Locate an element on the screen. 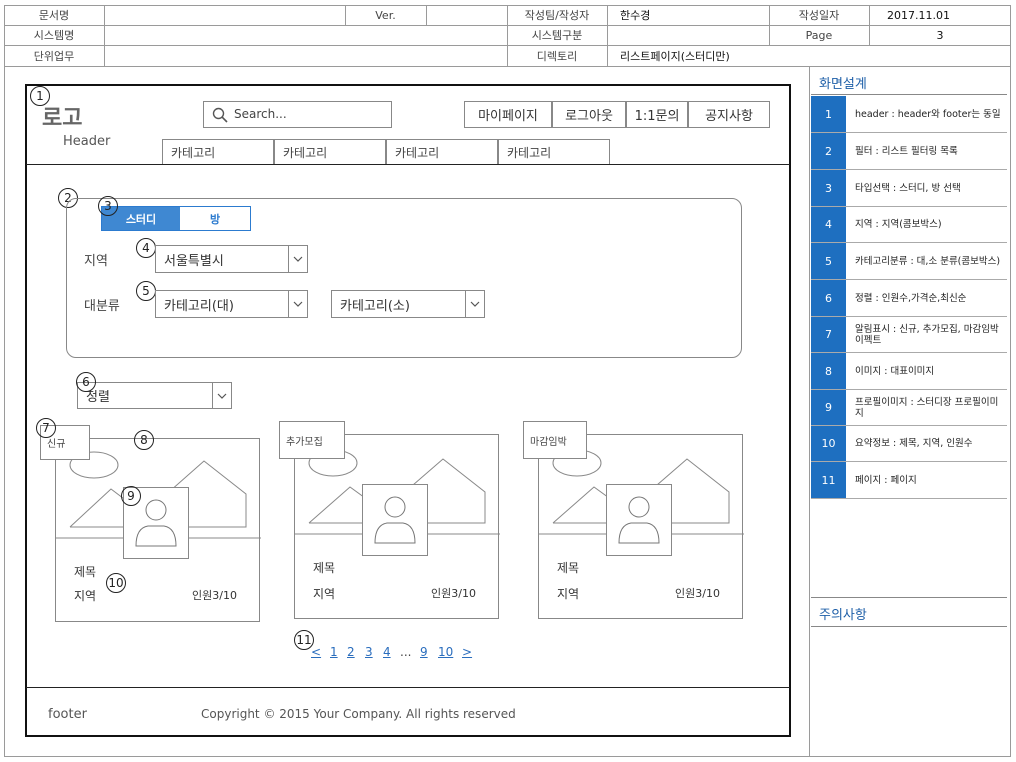 The width and height of the screenshot is (1016, 762). type-tab-room: 방 is located at coordinates (215, 218).